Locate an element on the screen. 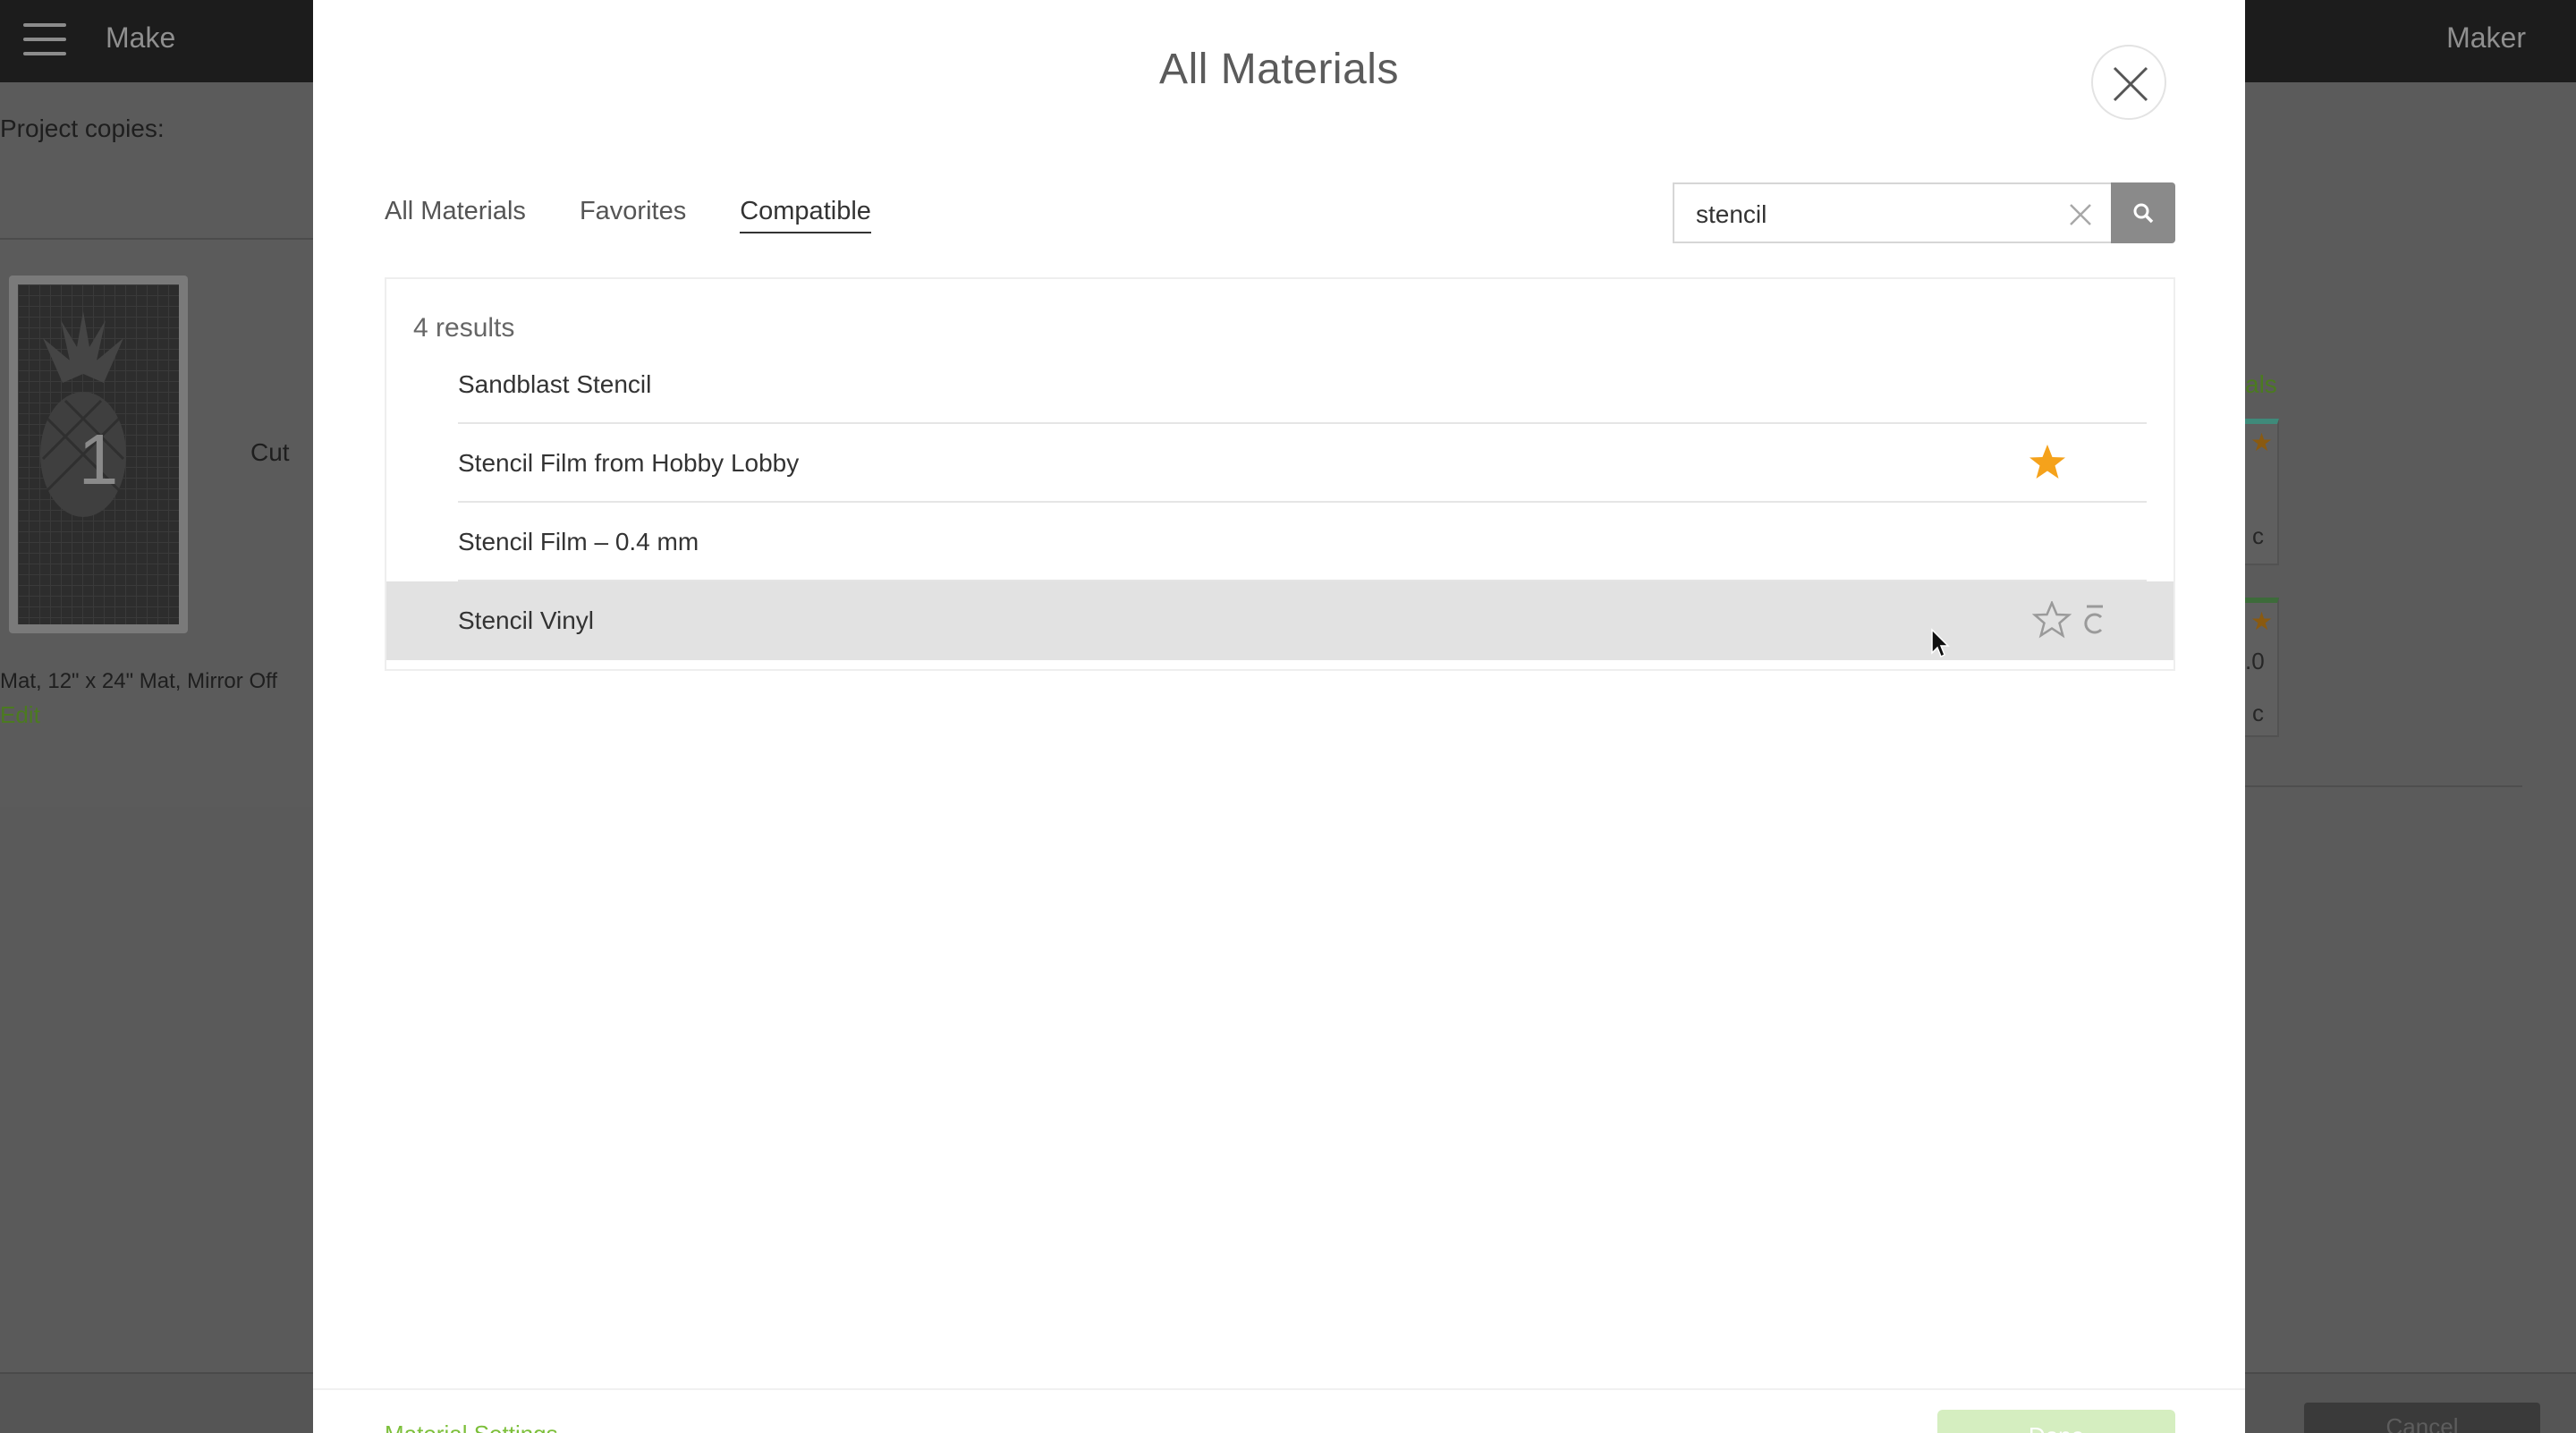 This screenshot has height=1433, width=2576. list-item: Stencil Film from Hobby Lobby is located at coordinates (1302, 463).